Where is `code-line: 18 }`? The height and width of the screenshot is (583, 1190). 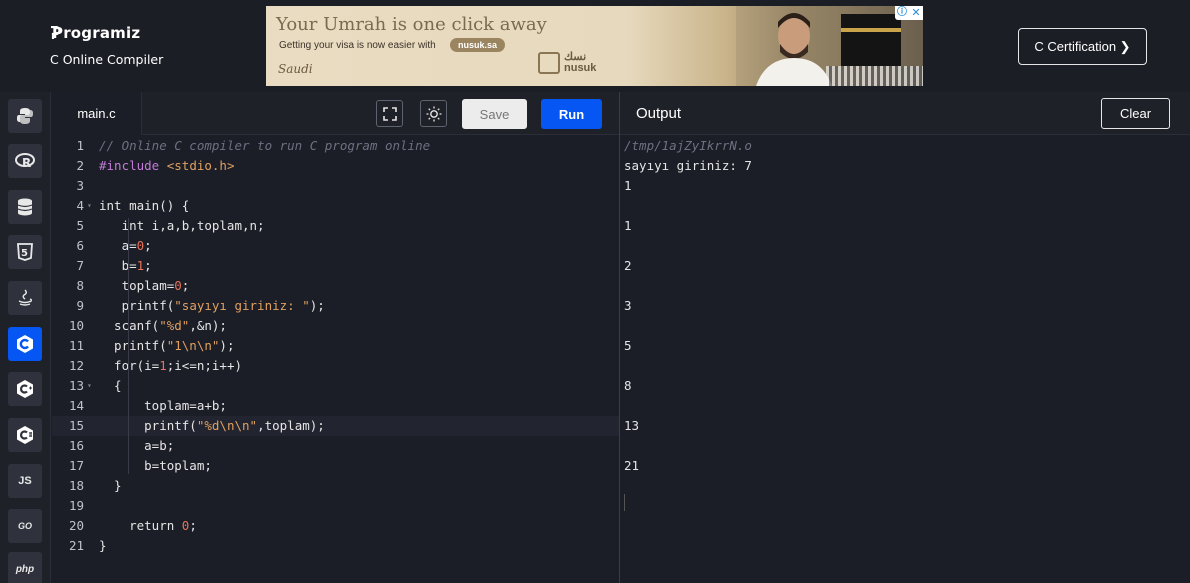 code-line: 18 } is located at coordinates (335, 486).